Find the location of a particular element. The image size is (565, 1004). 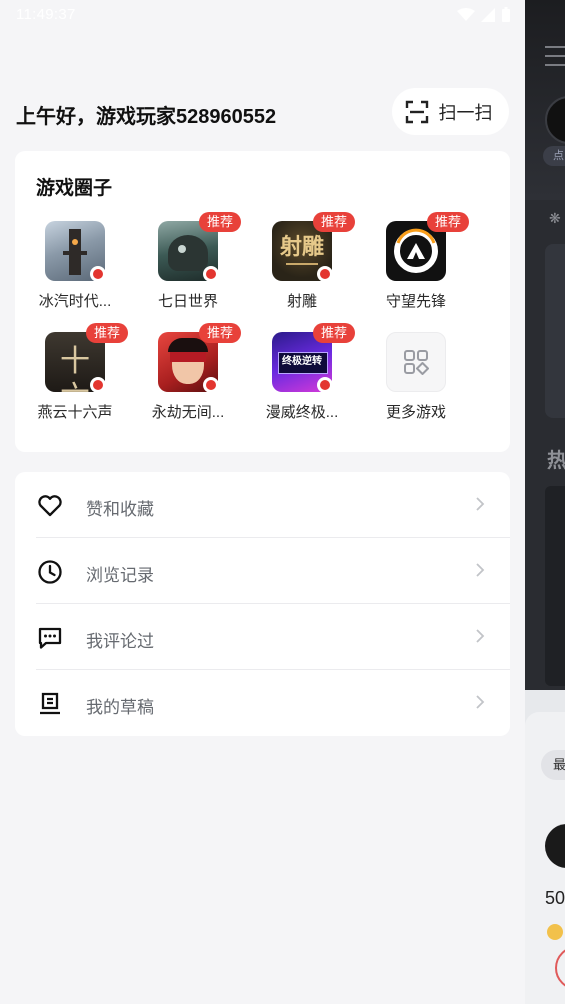

marvel-icon: 终极逆转 推荐 is located at coordinates (314, 358).